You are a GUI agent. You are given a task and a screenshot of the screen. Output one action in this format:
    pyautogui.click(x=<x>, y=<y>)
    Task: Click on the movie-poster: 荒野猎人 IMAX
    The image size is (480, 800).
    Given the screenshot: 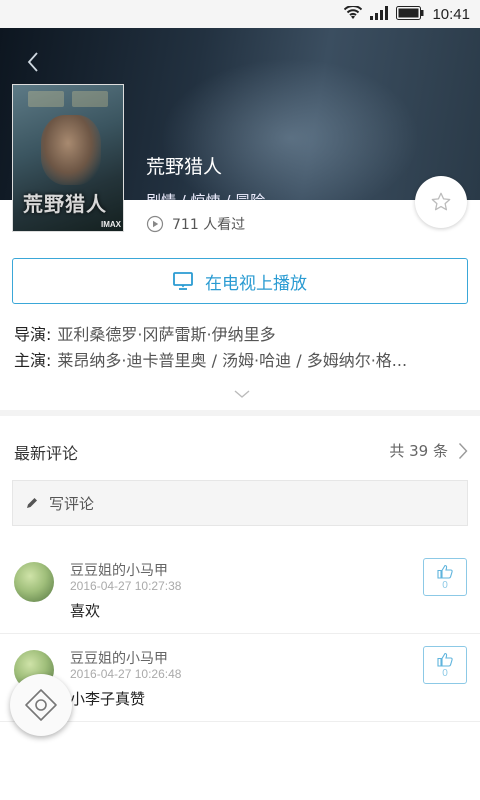 What is the action you would take?
    pyautogui.click(x=68, y=158)
    